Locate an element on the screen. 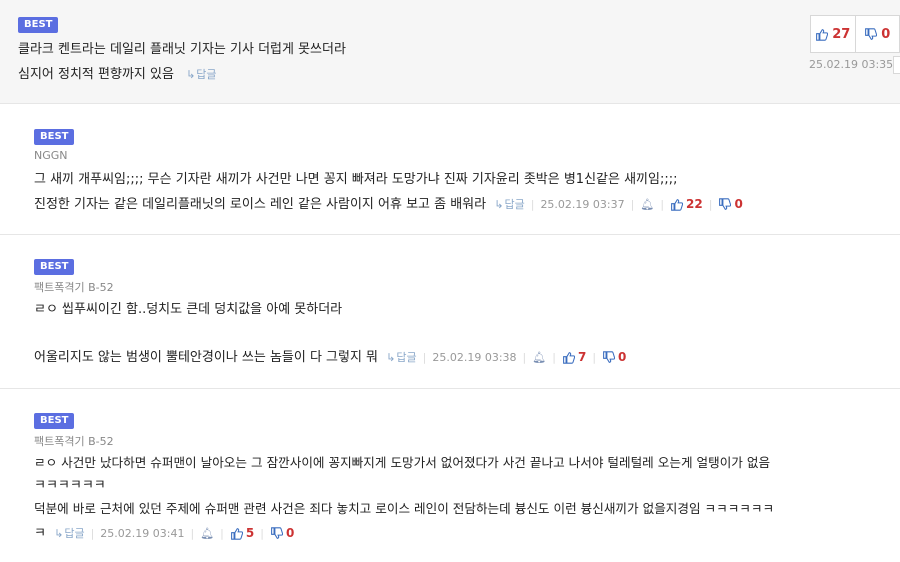  comment-text: ㄹㅇ 씹푸씨이긴 함..덩치도 큰데 덩치값을 아예 못하더라 is located at coordinates (188, 309).